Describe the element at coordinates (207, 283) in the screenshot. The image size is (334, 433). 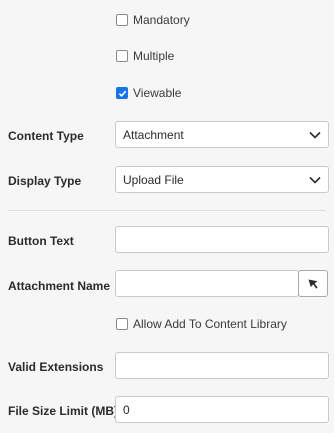
I see `attachment-name-input` at that location.